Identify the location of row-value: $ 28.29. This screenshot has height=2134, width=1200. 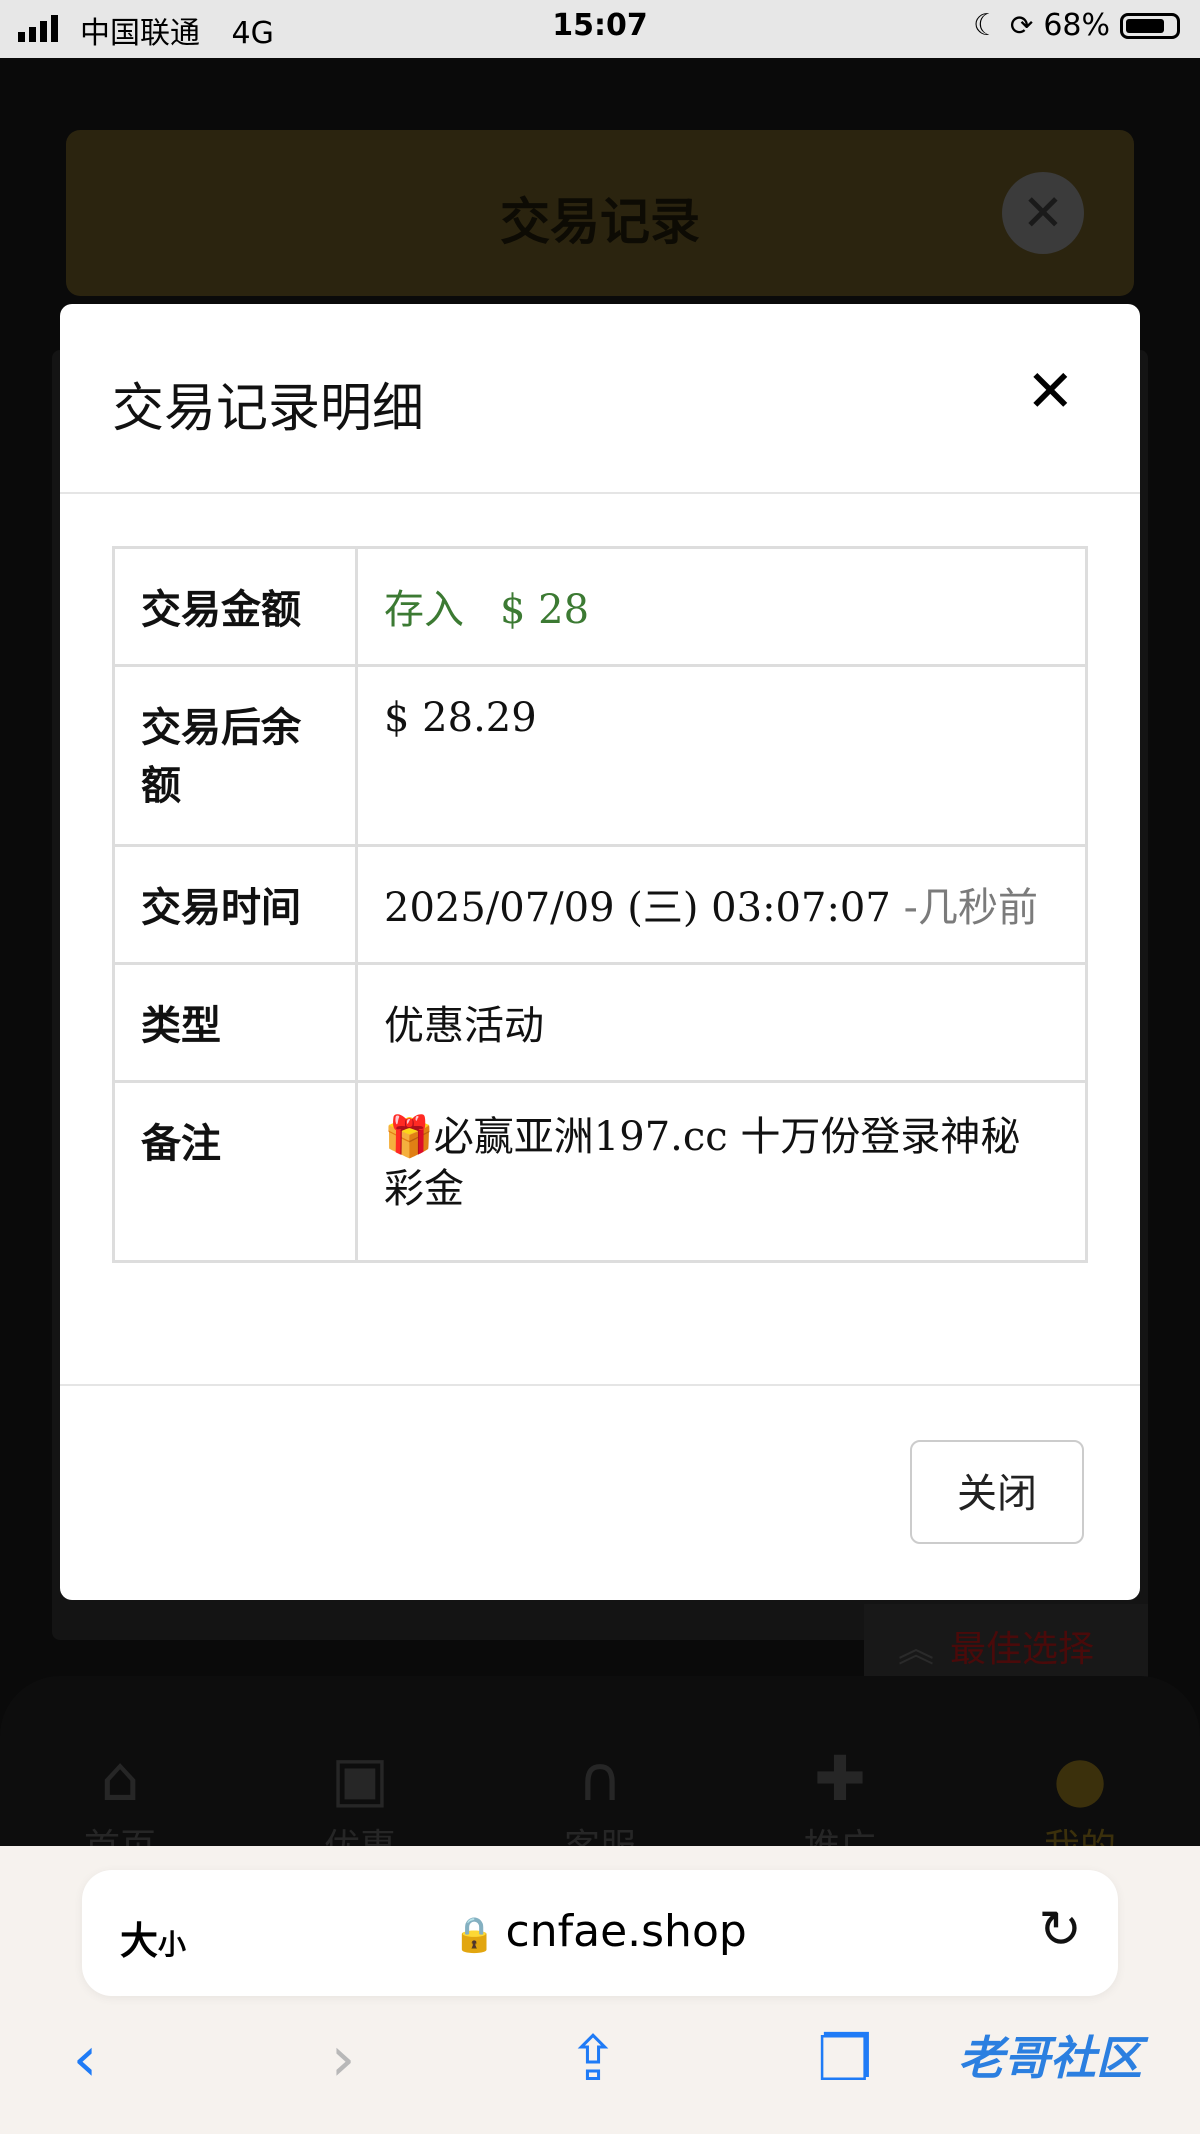
(721, 755).